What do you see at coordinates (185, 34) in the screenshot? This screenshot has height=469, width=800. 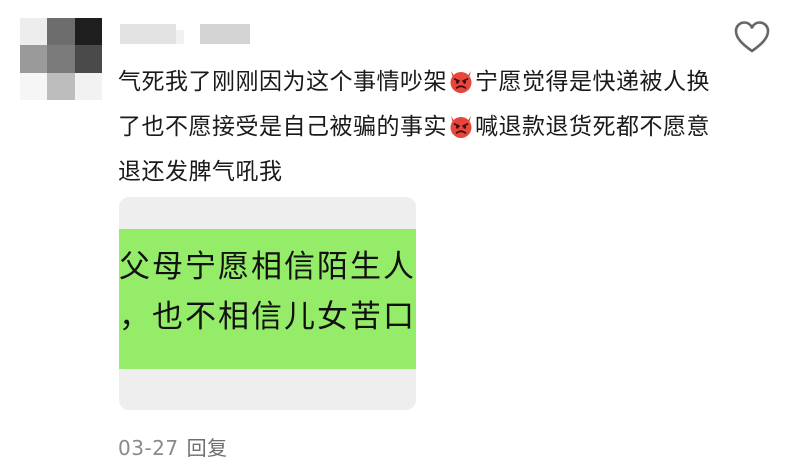 I see `username` at bounding box center [185, 34].